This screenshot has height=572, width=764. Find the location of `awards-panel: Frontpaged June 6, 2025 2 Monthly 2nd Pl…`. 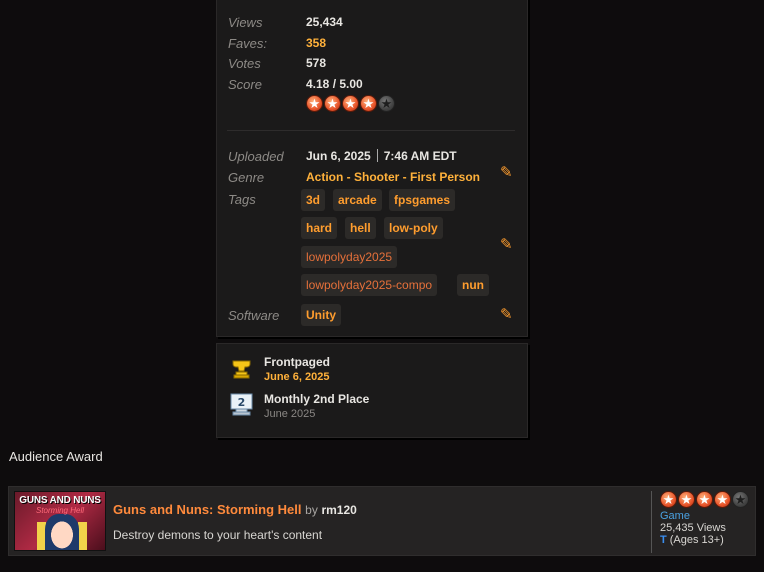

awards-panel: Frontpaged June 6, 2025 2 Monthly 2nd Pl… is located at coordinates (372, 390).